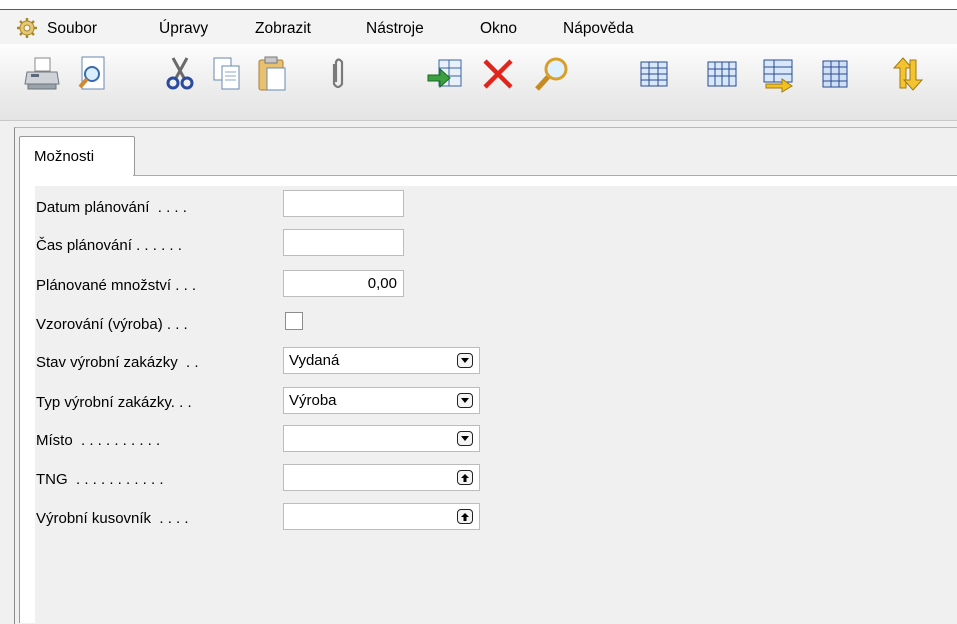  I want to click on printer-icon, so click(42, 74).